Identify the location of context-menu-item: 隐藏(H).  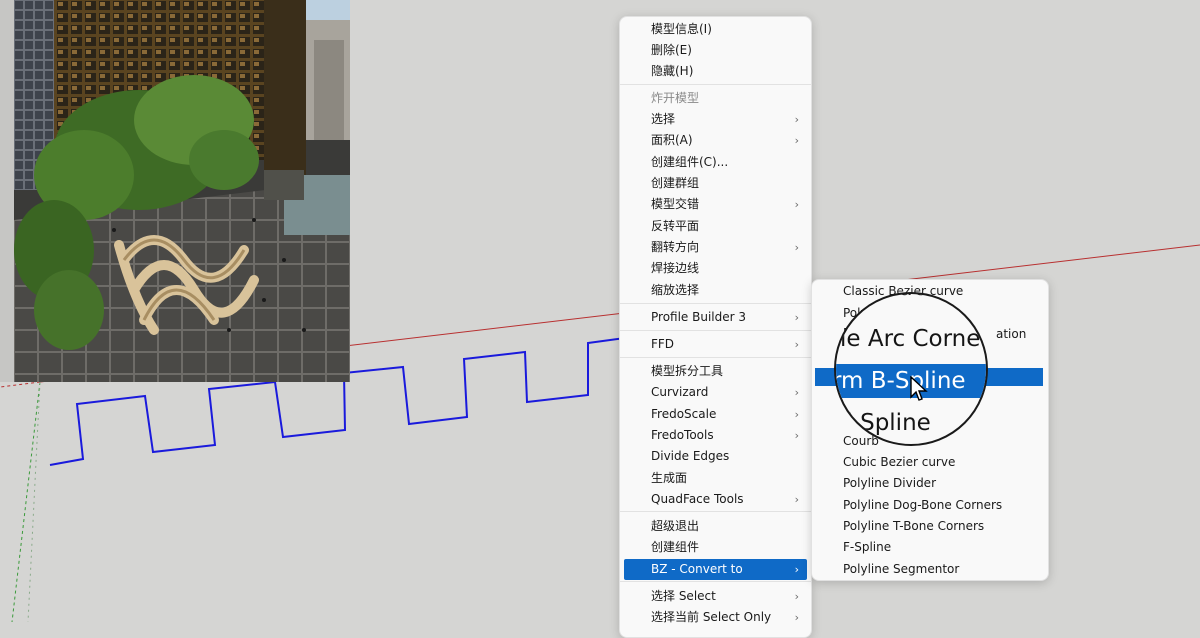
(715, 71).